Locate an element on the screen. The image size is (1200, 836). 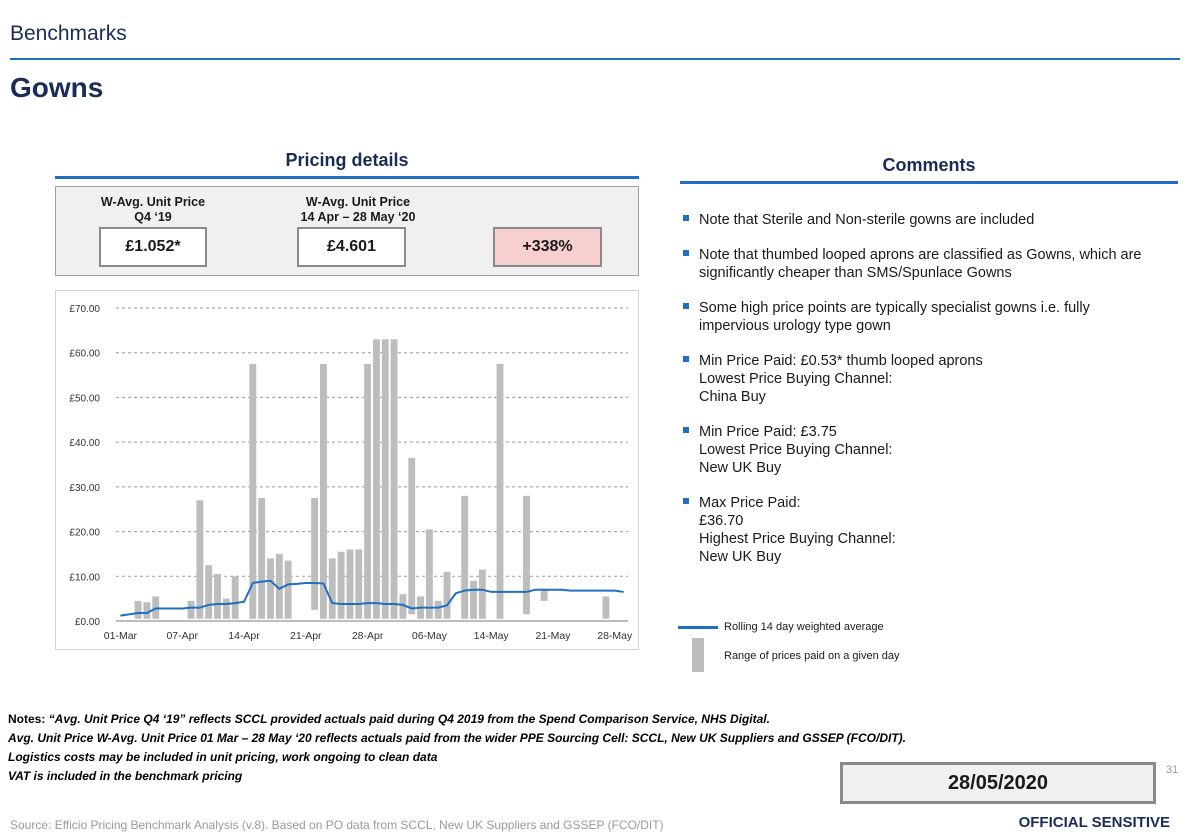
pricing-heading: Pricing details is located at coordinates (347, 160).